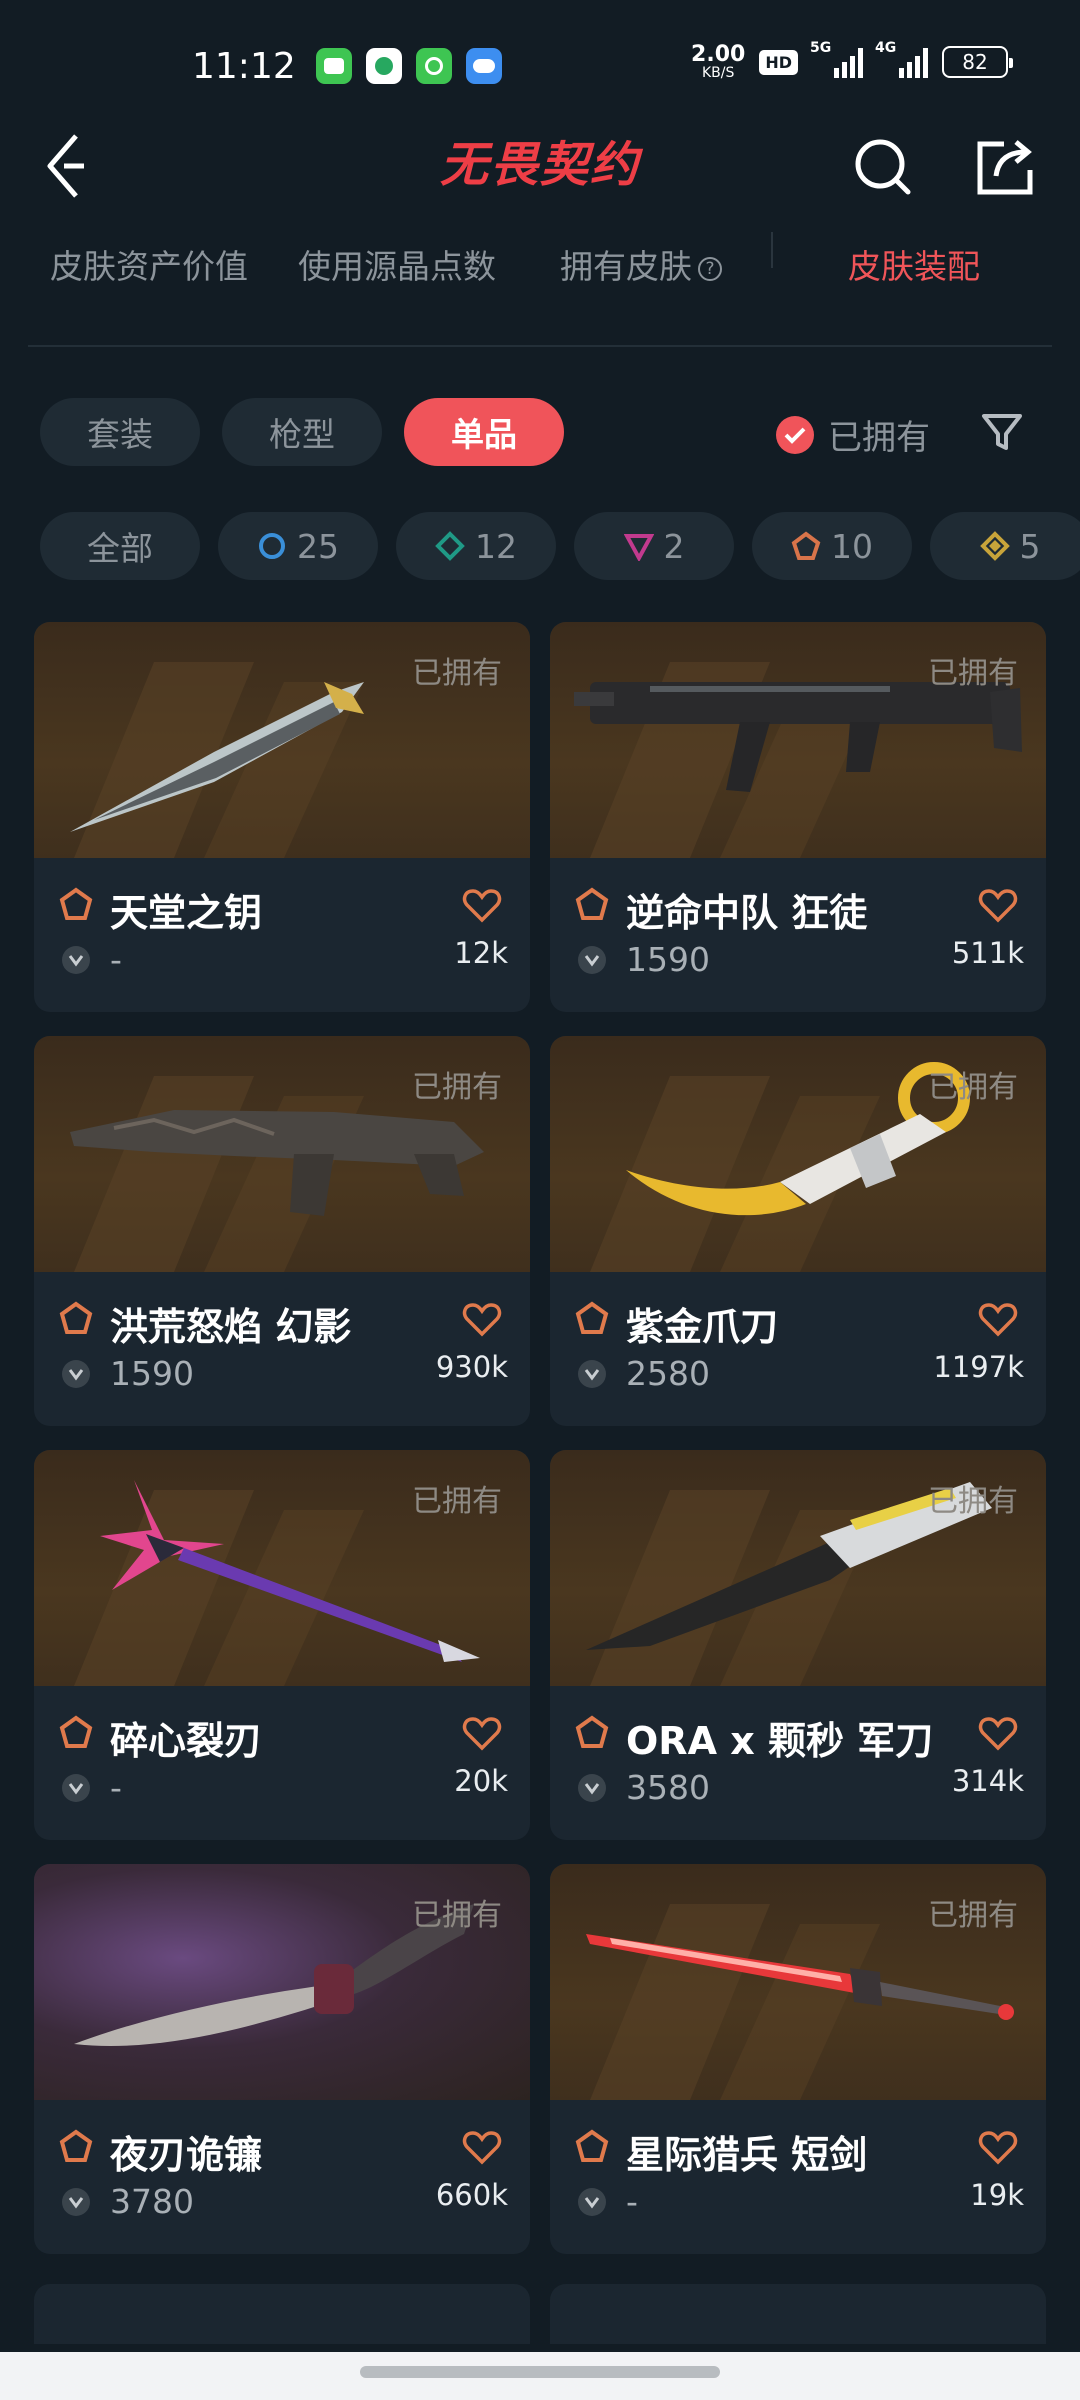  What do you see at coordinates (120, 432) in the screenshot?
I see `filter-bundle: 套装` at bounding box center [120, 432].